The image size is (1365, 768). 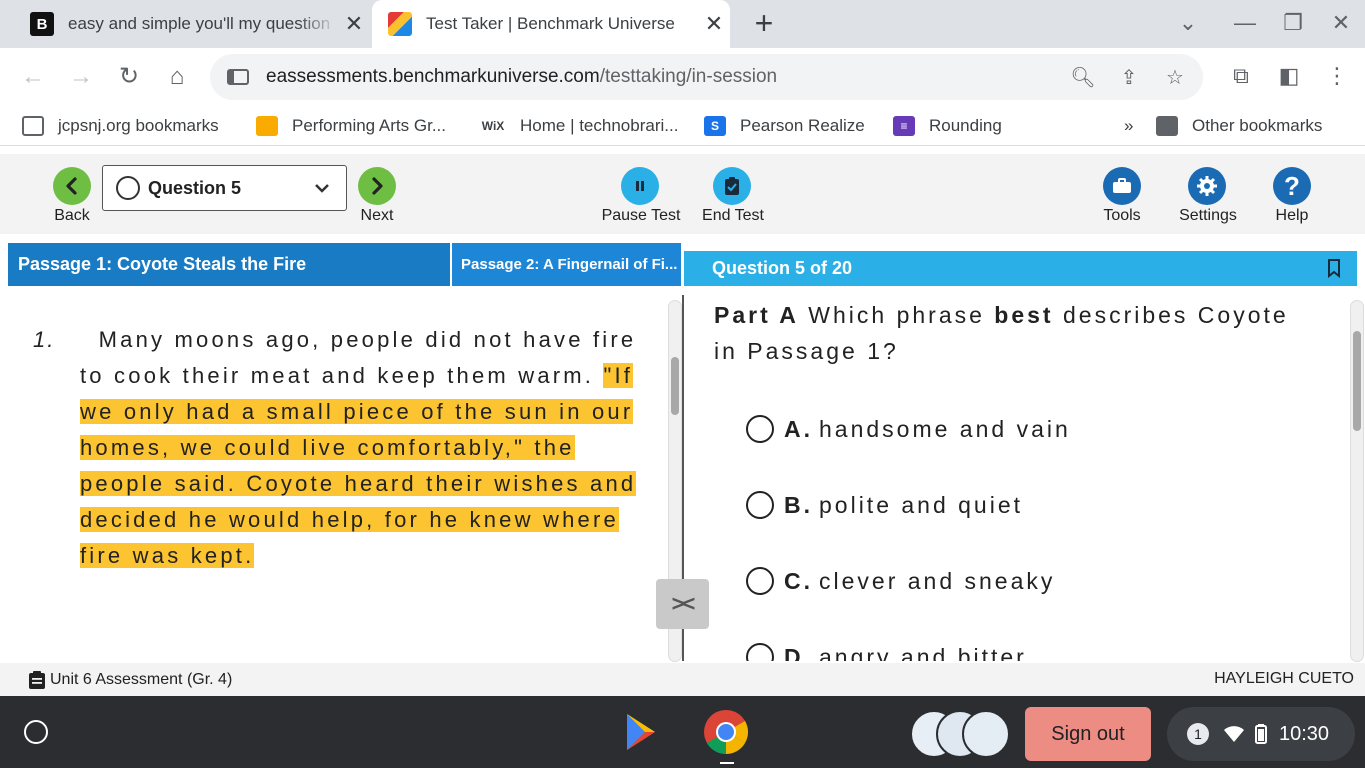 What do you see at coordinates (1020, 268) in the screenshot?
I see `question-header: Question 5 of 20` at bounding box center [1020, 268].